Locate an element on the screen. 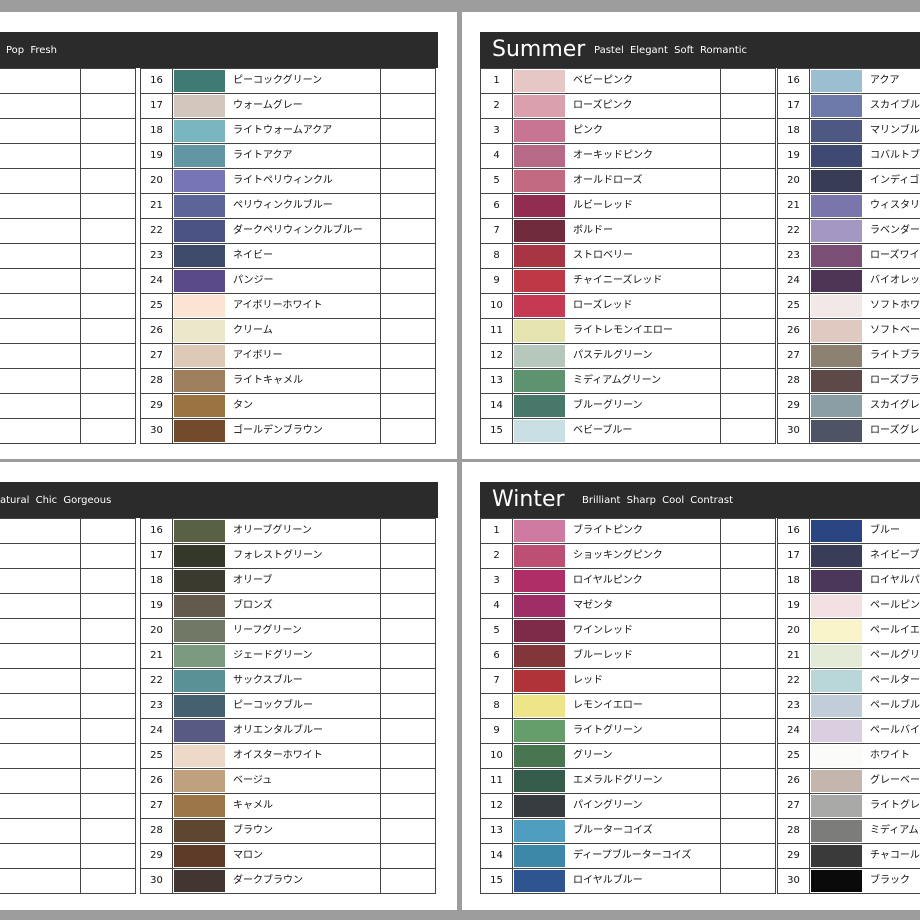  color-name: オーキッドピンク is located at coordinates (613, 155).